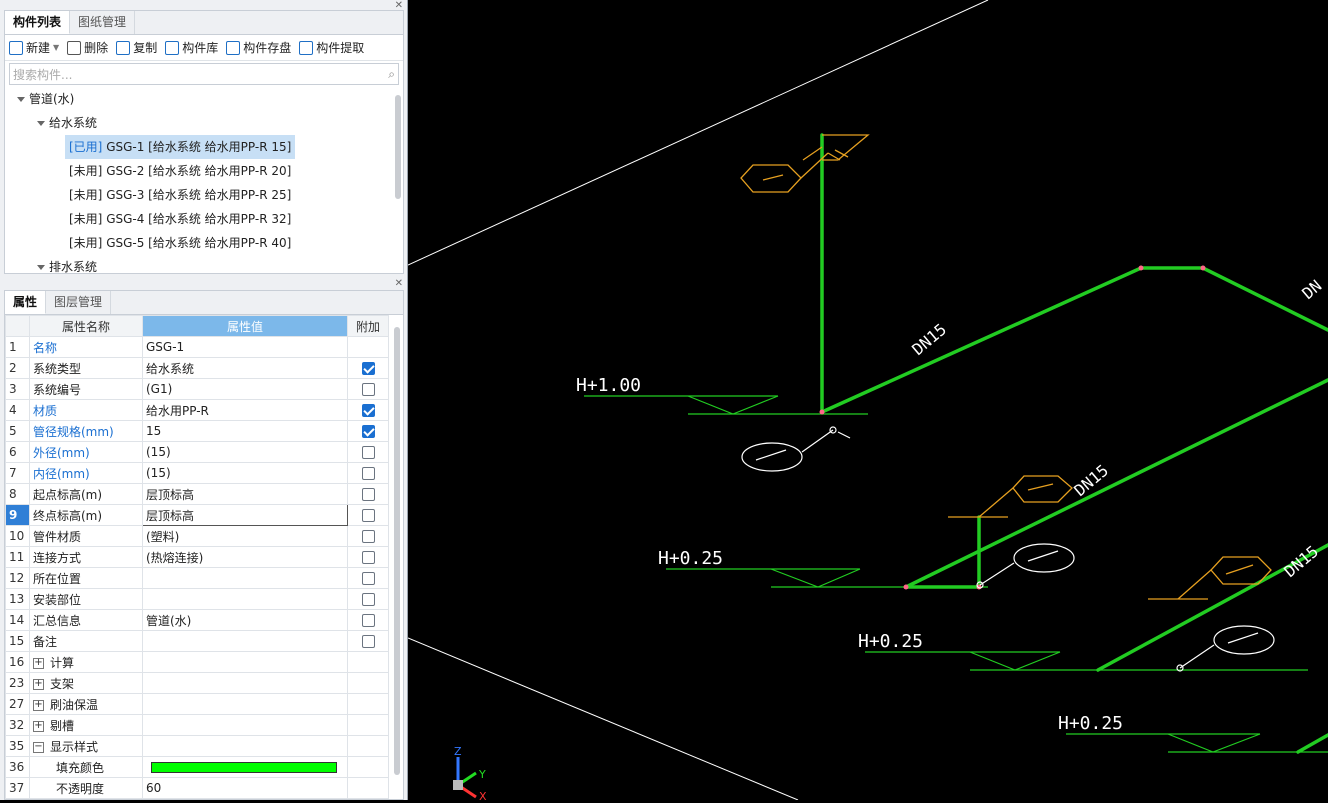 The image size is (1328, 803). Describe the element at coordinates (245, 536) in the screenshot. I see `property-value-cell: (塑料)` at that location.